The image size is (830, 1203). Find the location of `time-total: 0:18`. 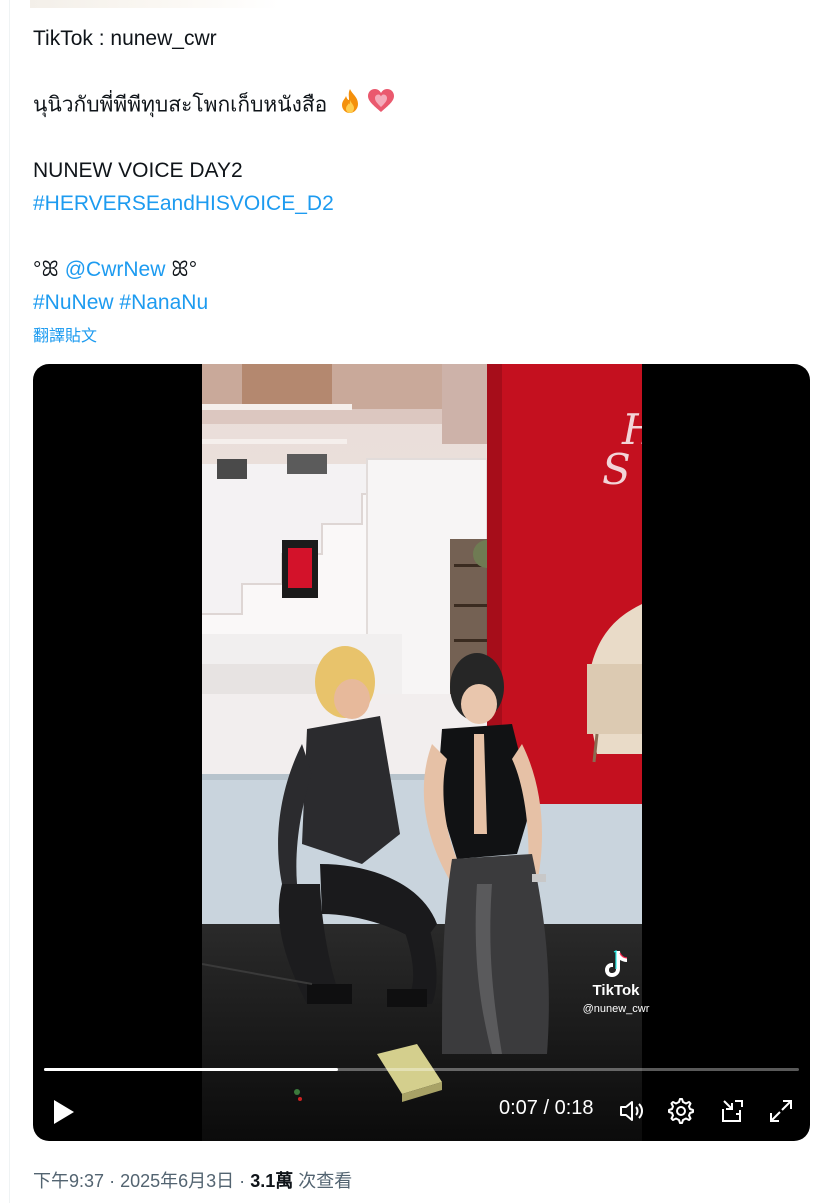

time-total: 0:18 is located at coordinates (574, 1108).